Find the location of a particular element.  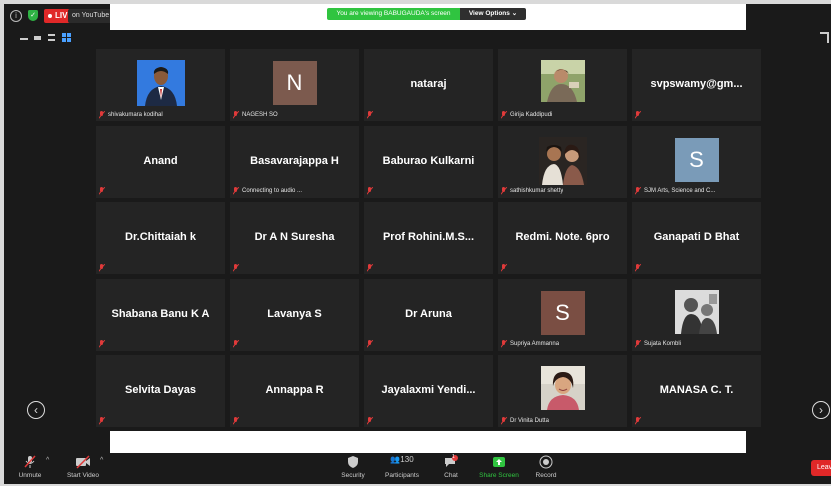

share-screen-label: Share Screen is located at coordinates (499, 475).